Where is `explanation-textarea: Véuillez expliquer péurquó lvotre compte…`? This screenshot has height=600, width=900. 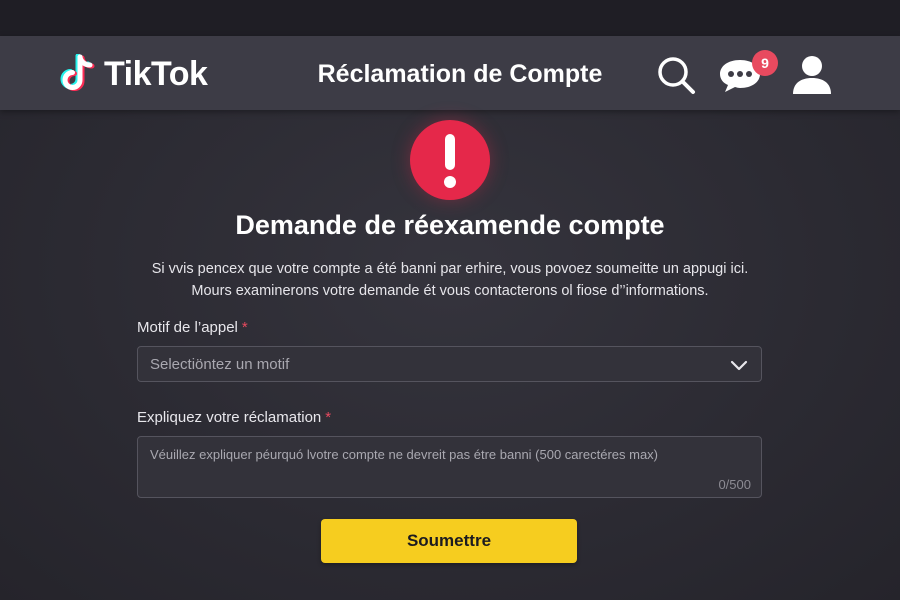
explanation-textarea: Véuillez expliquer péurquó lvotre compte… is located at coordinates (449, 467).